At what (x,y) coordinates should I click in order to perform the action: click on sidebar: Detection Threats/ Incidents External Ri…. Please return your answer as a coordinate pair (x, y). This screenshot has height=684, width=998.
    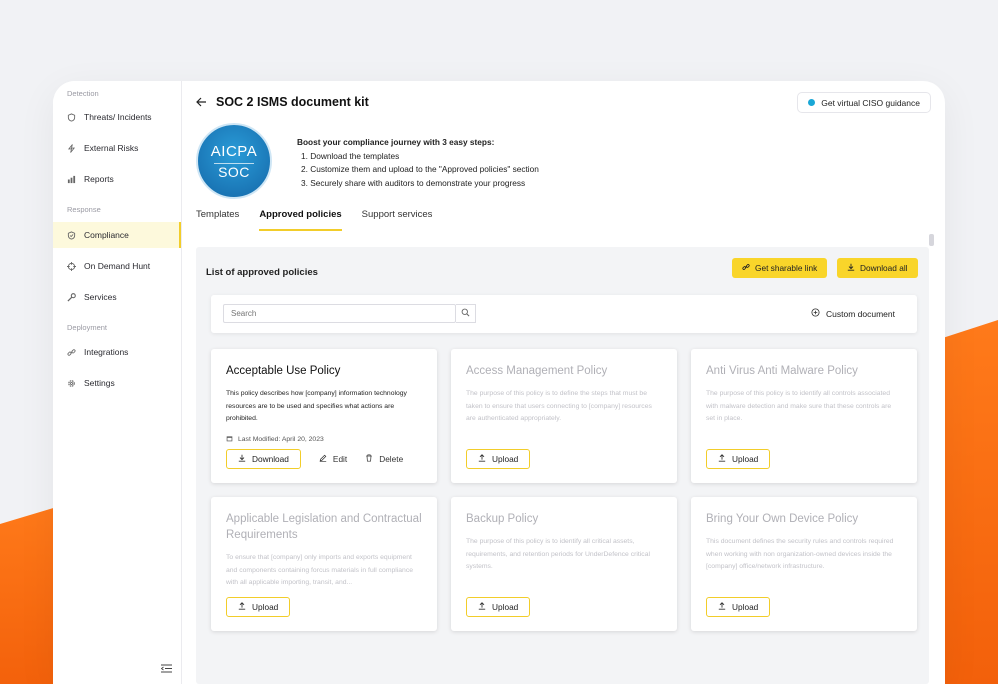
    Looking at the image, I should click on (117, 382).